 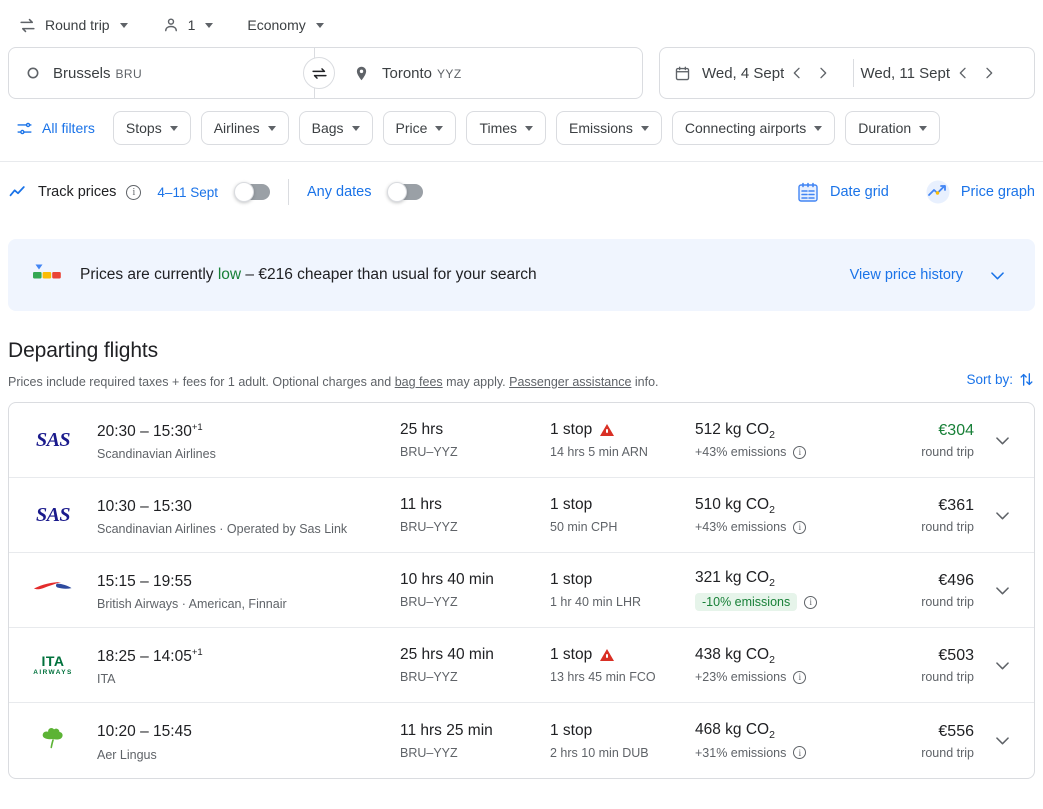 I want to click on bag-fees-link: bag fees, so click(x=419, y=382).